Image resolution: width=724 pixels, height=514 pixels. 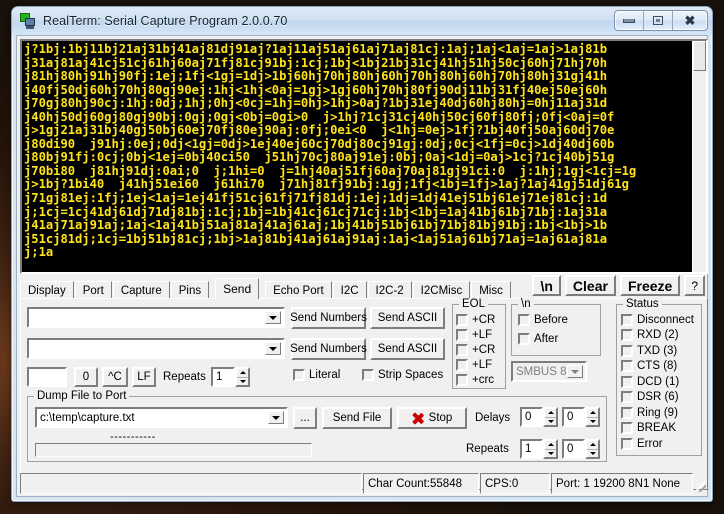 What do you see at coordinates (531, 417) in the screenshot?
I see `delay-1-input: 0` at bounding box center [531, 417].